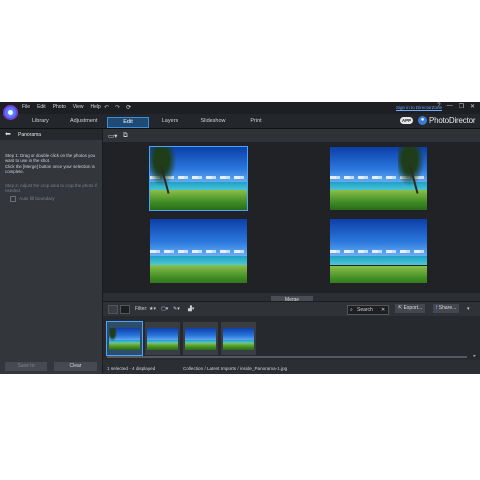  What do you see at coordinates (10, 112) in the screenshot?
I see `app-logo-icon` at bounding box center [10, 112].